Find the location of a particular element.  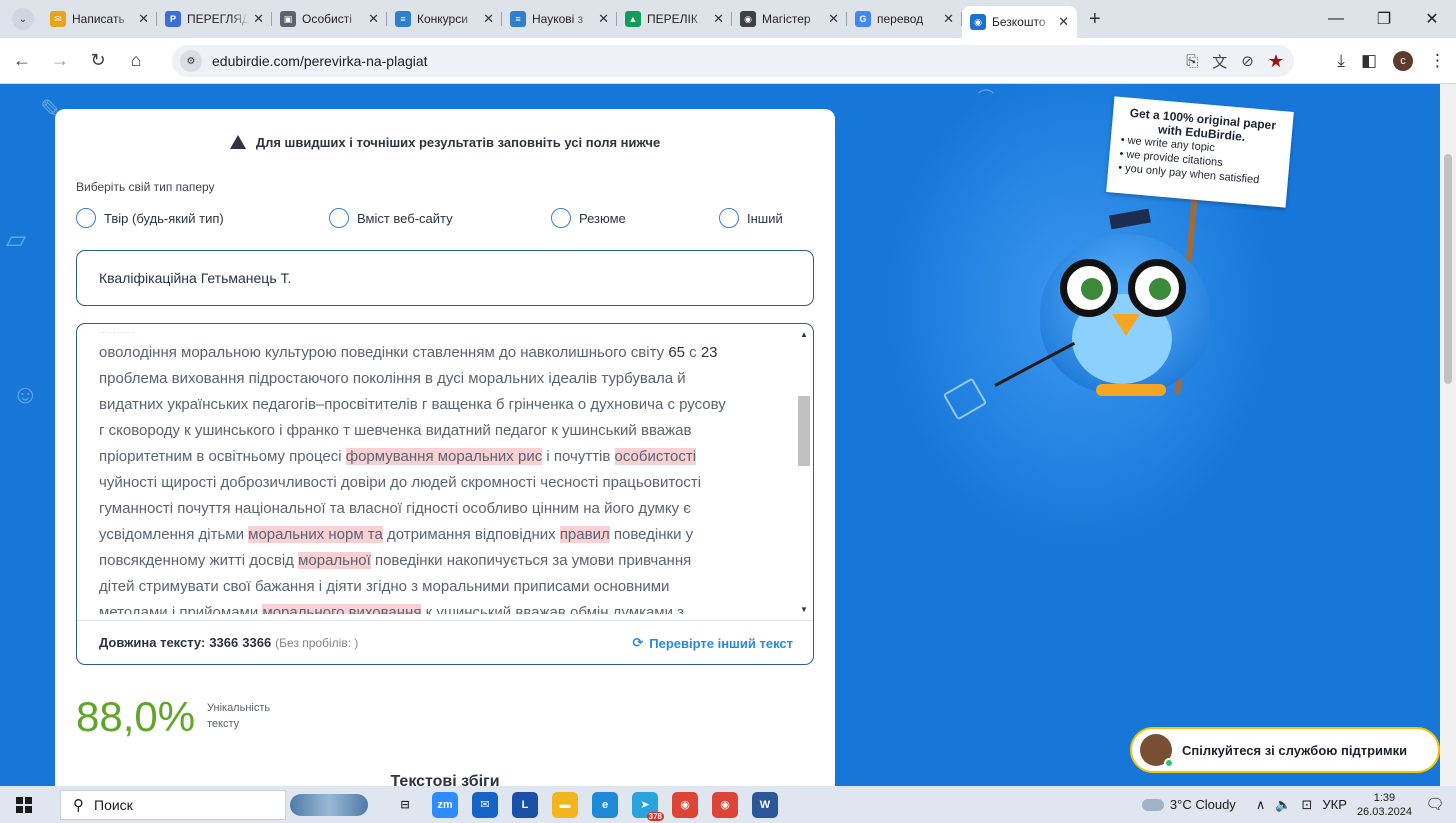

translate-icon: 文 is located at coordinates (1219, 61).